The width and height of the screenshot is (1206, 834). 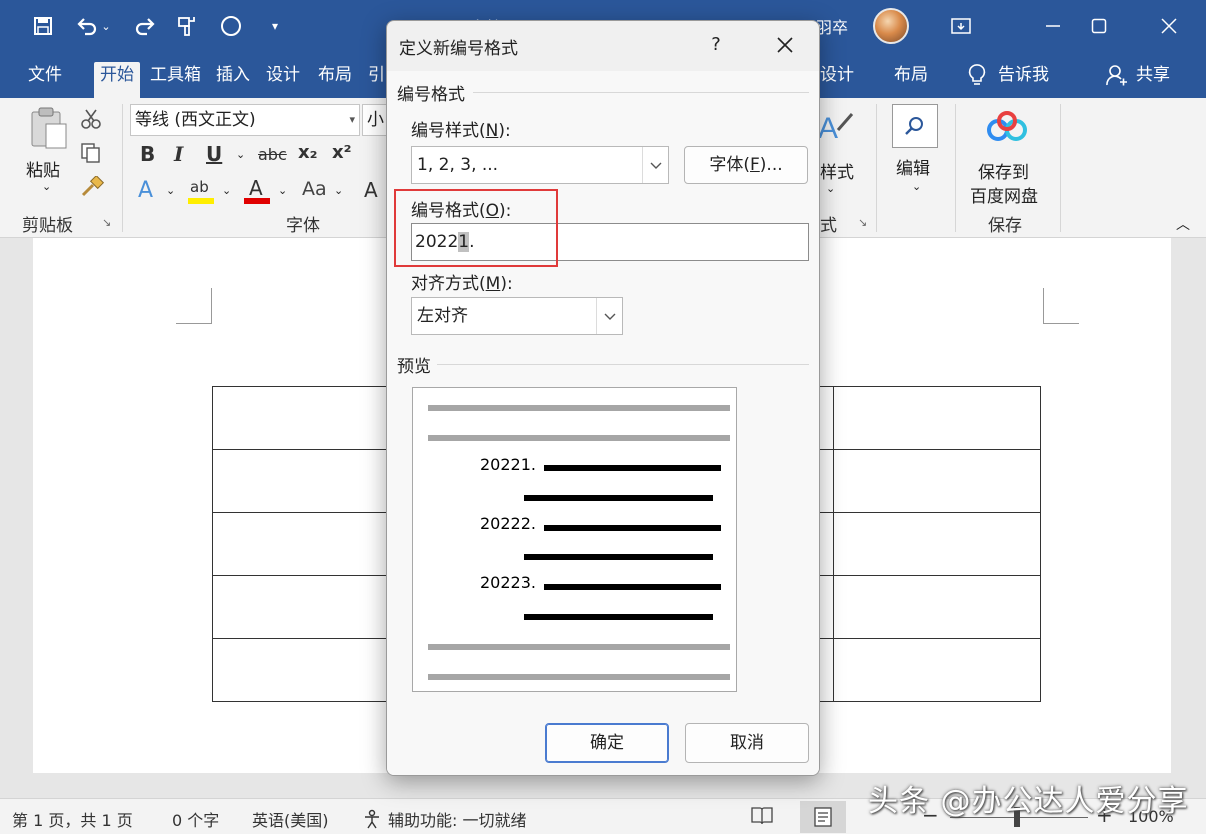 I want to click on bold-button: B, so click(x=147, y=154).